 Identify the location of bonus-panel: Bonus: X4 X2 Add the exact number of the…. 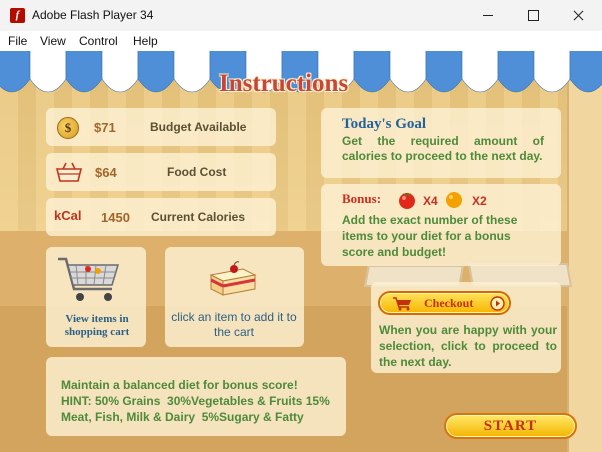
(441, 225).